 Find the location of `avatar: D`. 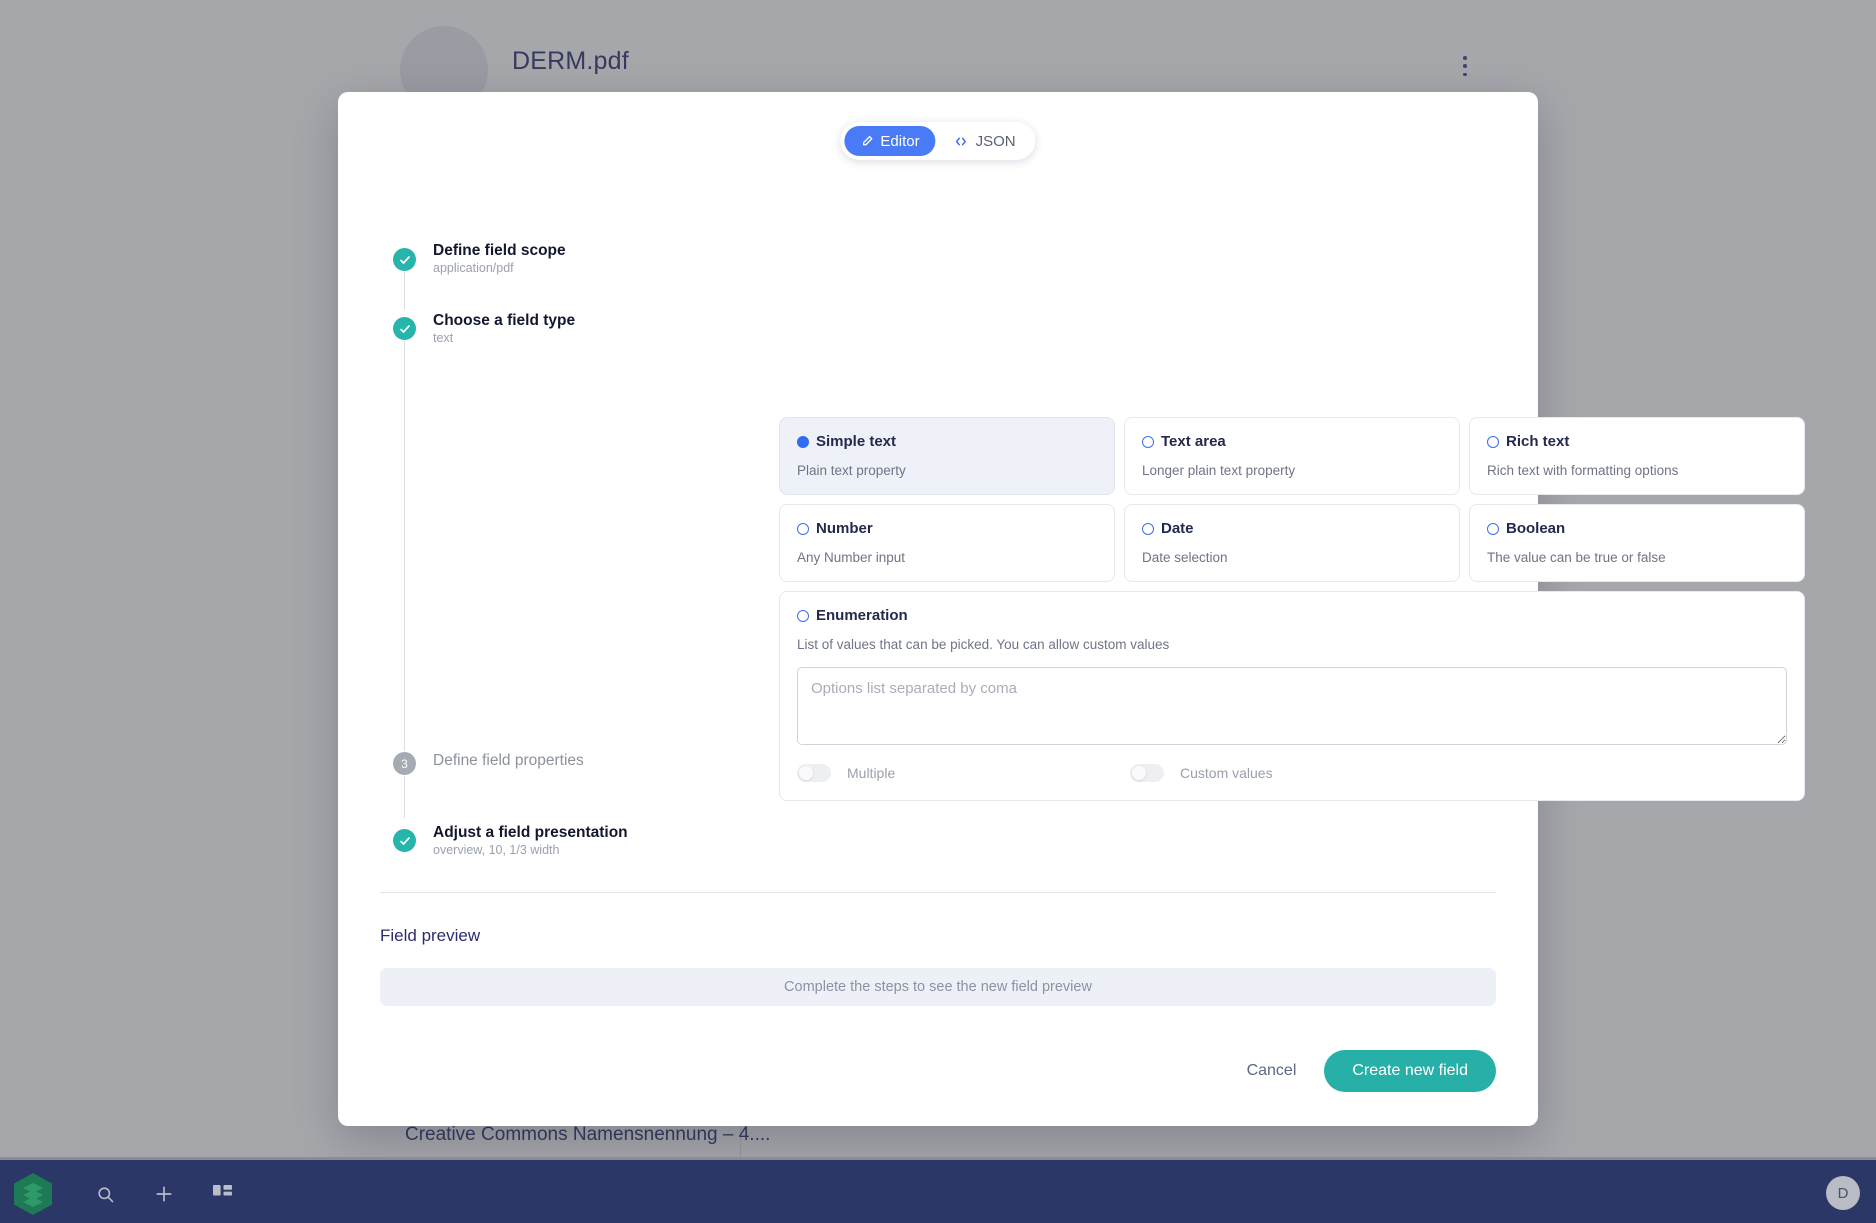

avatar: D is located at coordinates (1843, 1193).